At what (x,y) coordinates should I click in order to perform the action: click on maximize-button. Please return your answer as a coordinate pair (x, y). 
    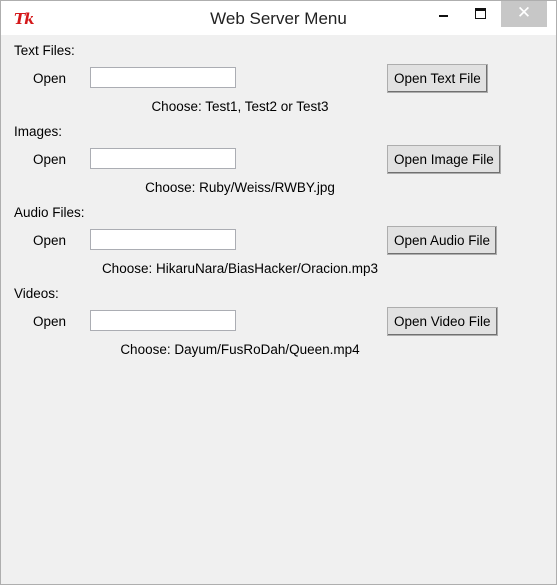
    Looking at the image, I should click on (480, 14).